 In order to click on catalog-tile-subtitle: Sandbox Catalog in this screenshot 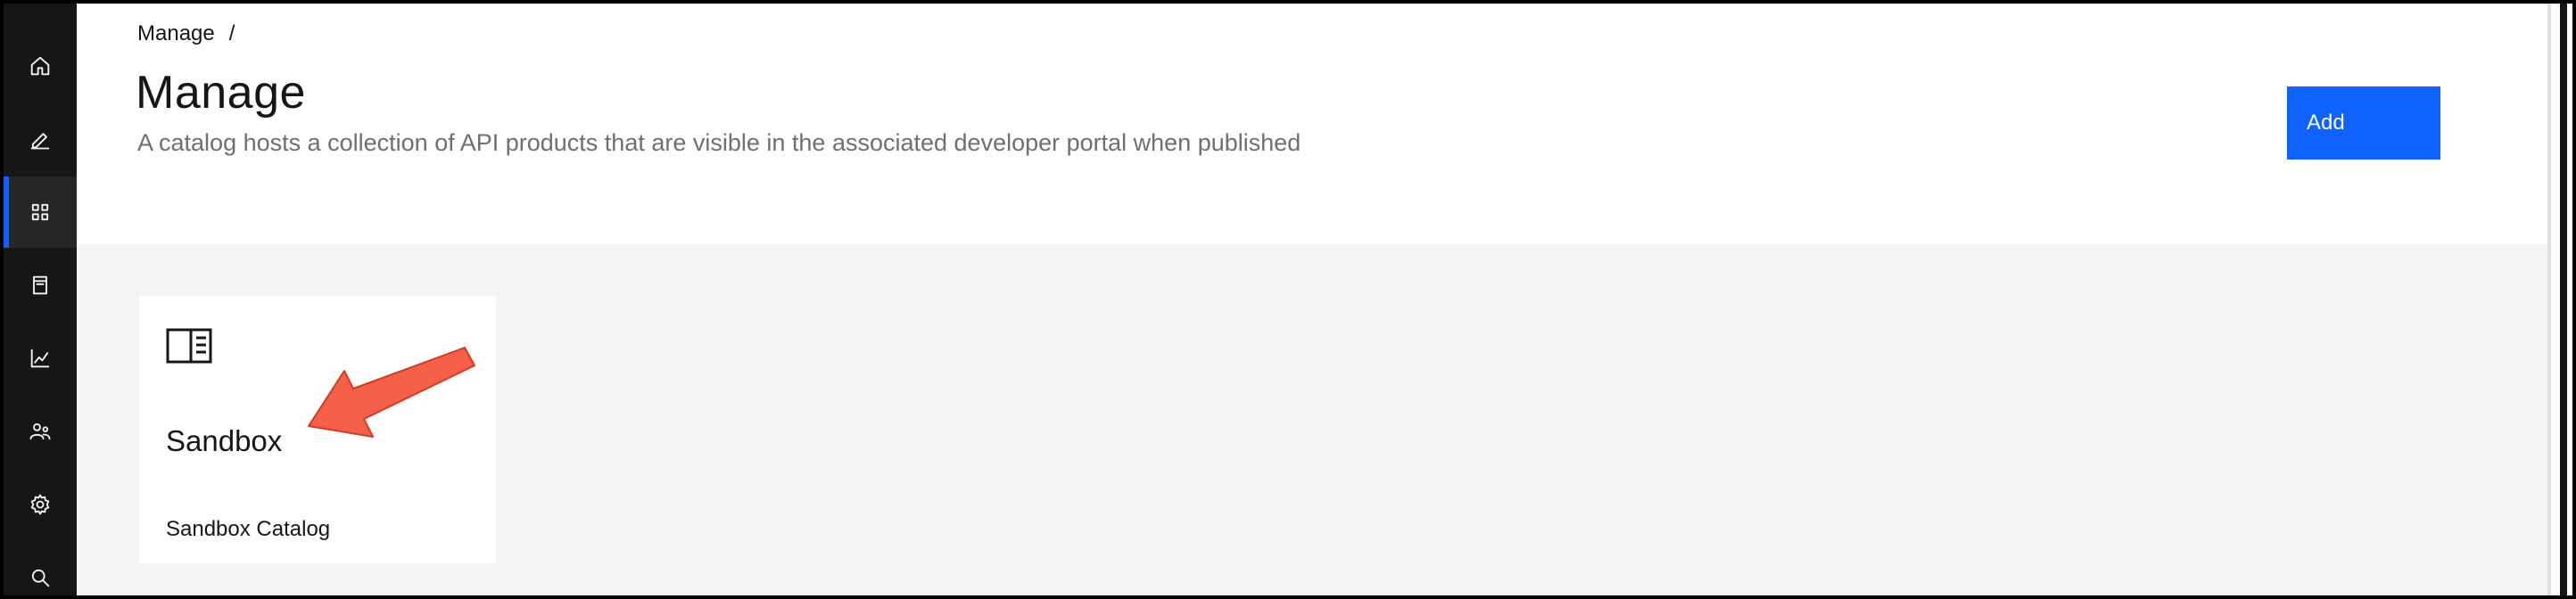, I will do `click(249, 529)`.